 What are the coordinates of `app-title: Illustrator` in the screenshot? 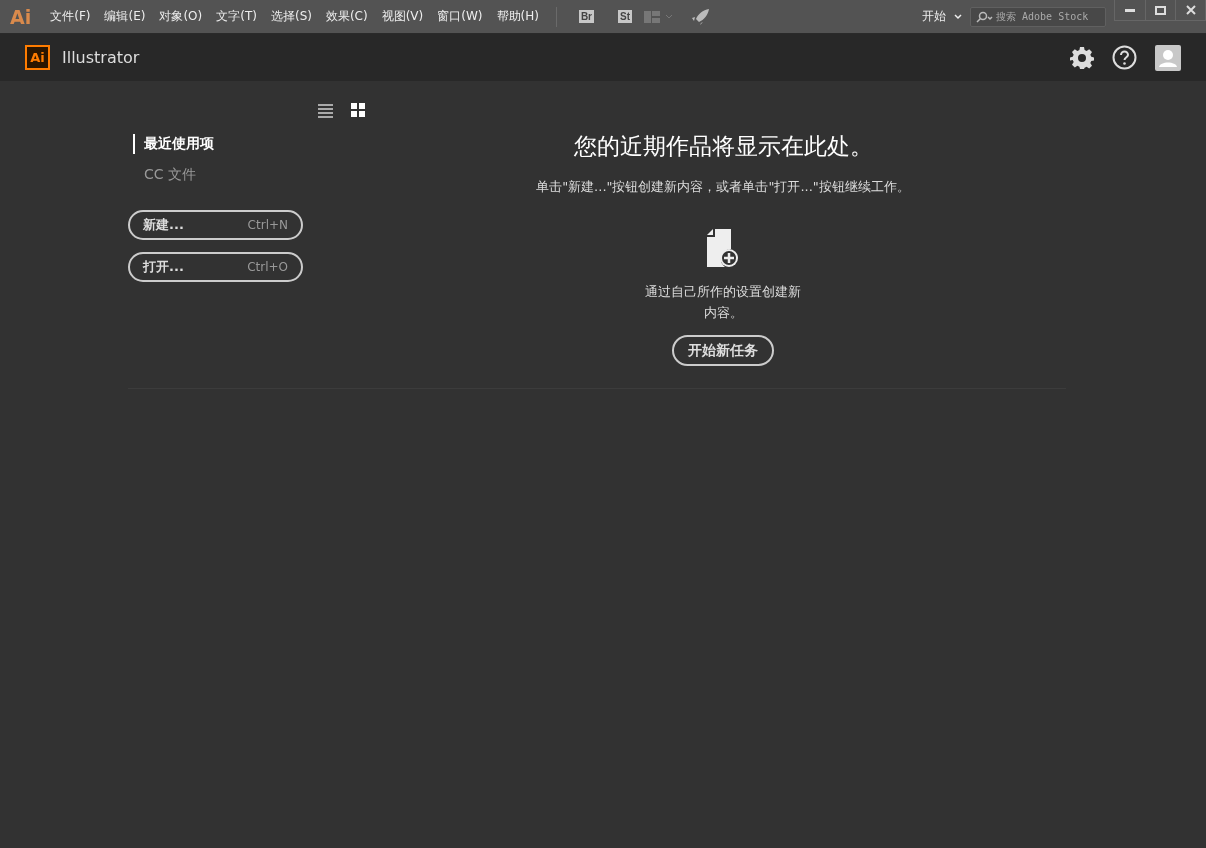 It's located at (101, 57).